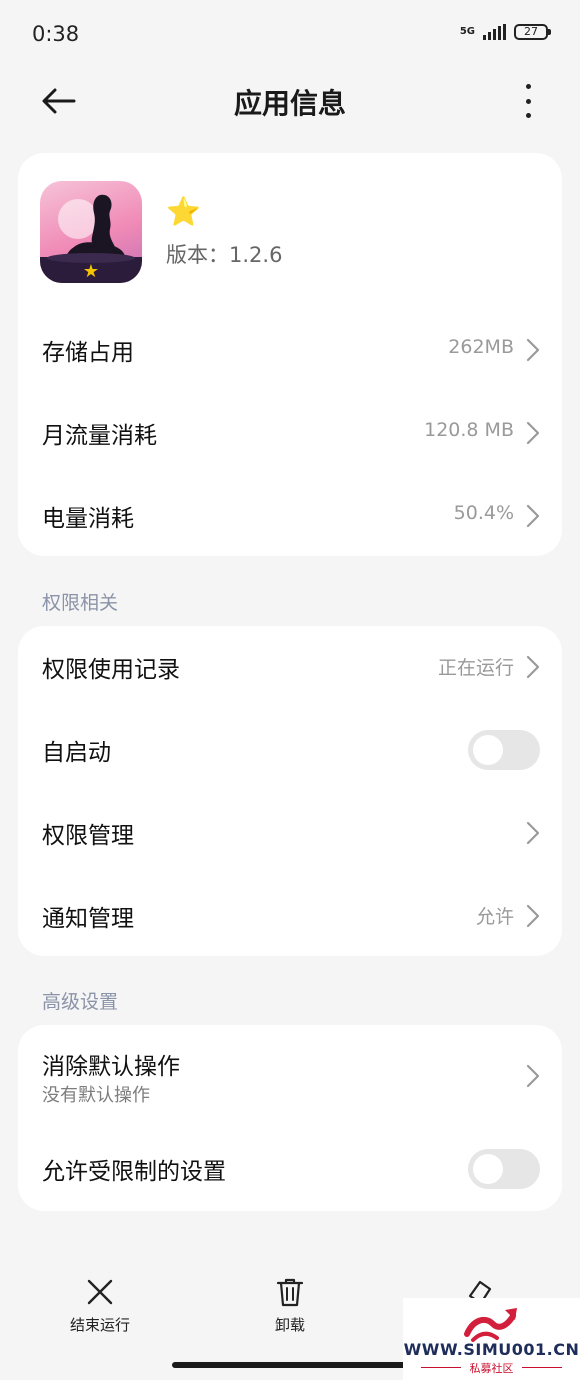  What do you see at coordinates (290, 833) in the screenshot?
I see `permission-management-row: 权限管理` at bounding box center [290, 833].